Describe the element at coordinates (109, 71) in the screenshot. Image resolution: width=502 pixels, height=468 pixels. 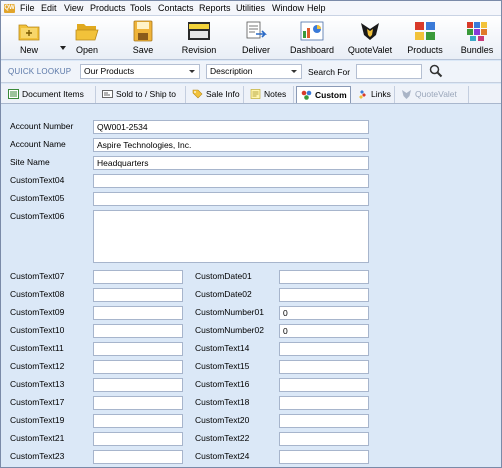
I see `lookup-source-value: Our Products` at that location.